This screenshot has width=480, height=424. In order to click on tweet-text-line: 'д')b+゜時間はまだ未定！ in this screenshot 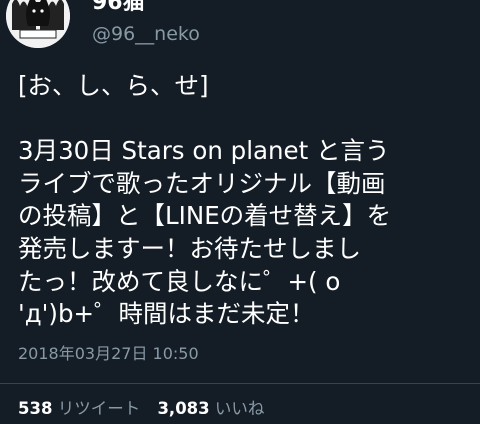, I will do `click(166, 314)`.